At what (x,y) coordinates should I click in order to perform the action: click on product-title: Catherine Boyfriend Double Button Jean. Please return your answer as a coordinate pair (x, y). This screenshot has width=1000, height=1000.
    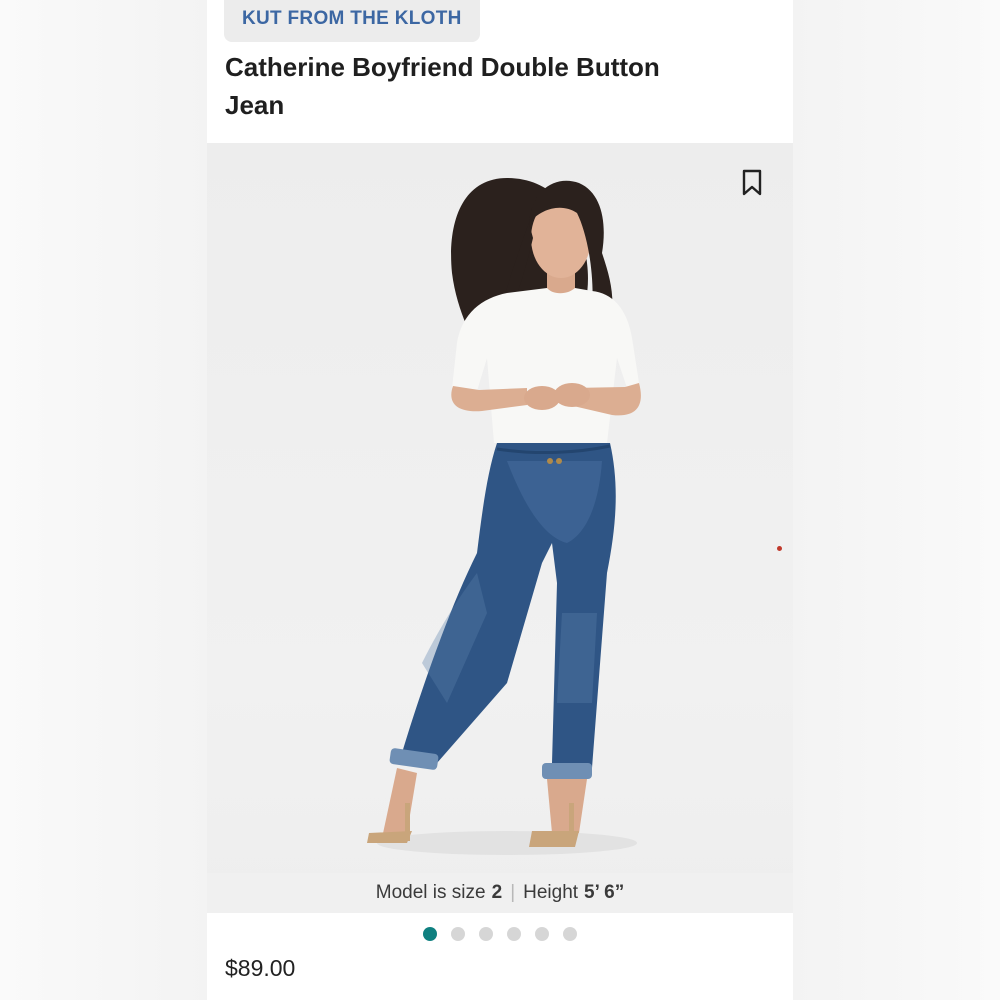
    Looking at the image, I should click on (442, 86).